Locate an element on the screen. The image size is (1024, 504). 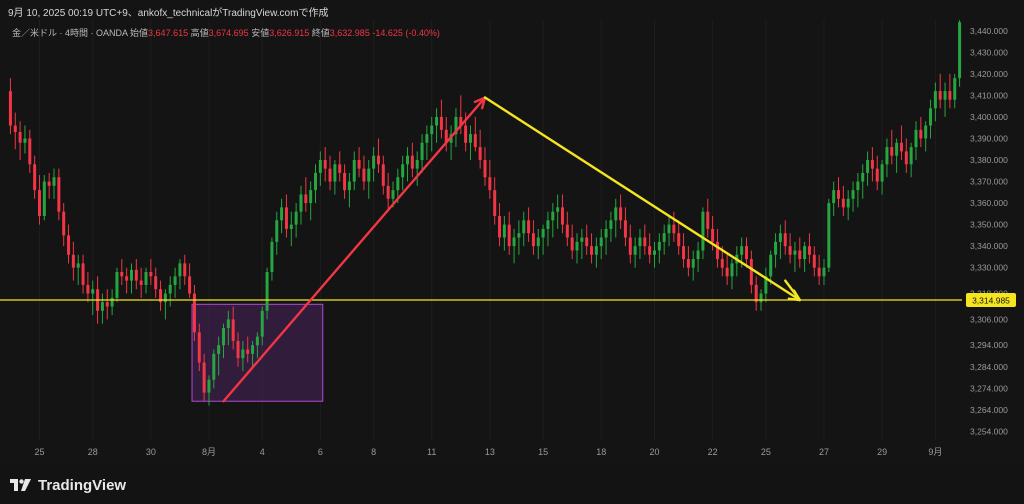
date-tick-label: 29 is located at coordinates (882, 452).